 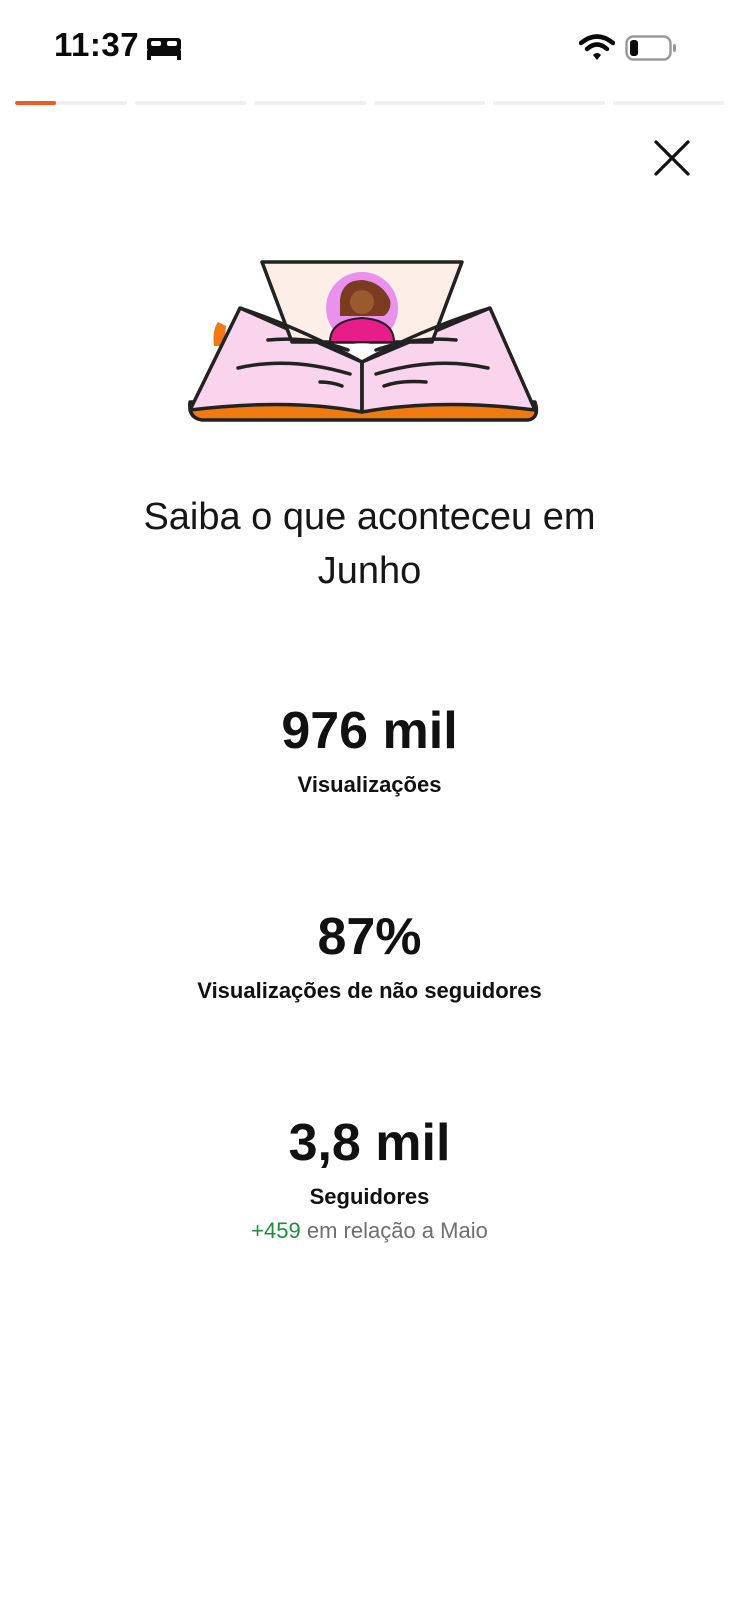 I want to click on stat-label: Visualizações, so click(x=369, y=784).